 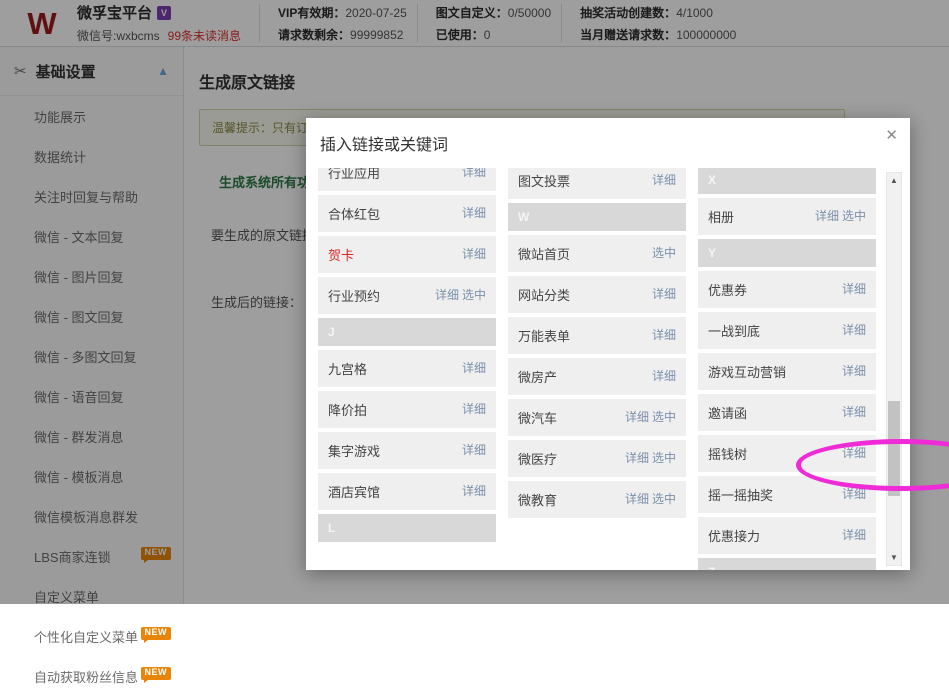 What do you see at coordinates (544, 181) in the screenshot?
I see `link-item-label: 图文投票` at bounding box center [544, 181].